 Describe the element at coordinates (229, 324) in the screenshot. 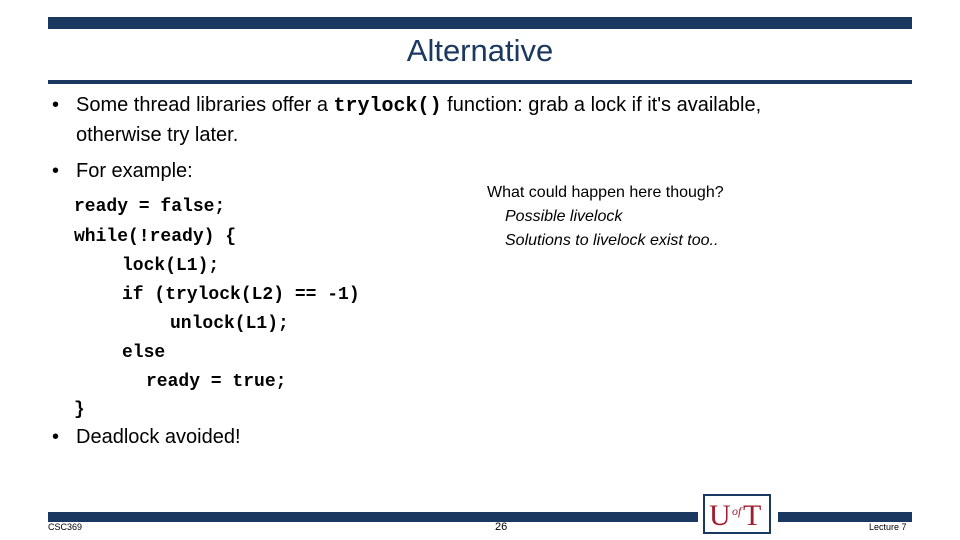

I see `code-line: unlock(L1);` at that location.